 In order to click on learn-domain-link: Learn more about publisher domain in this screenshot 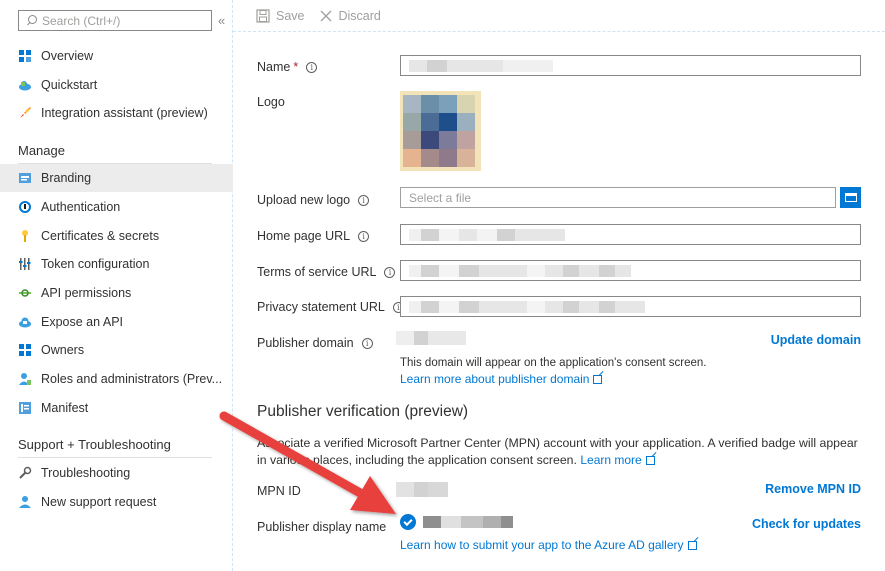, I will do `click(501, 379)`.